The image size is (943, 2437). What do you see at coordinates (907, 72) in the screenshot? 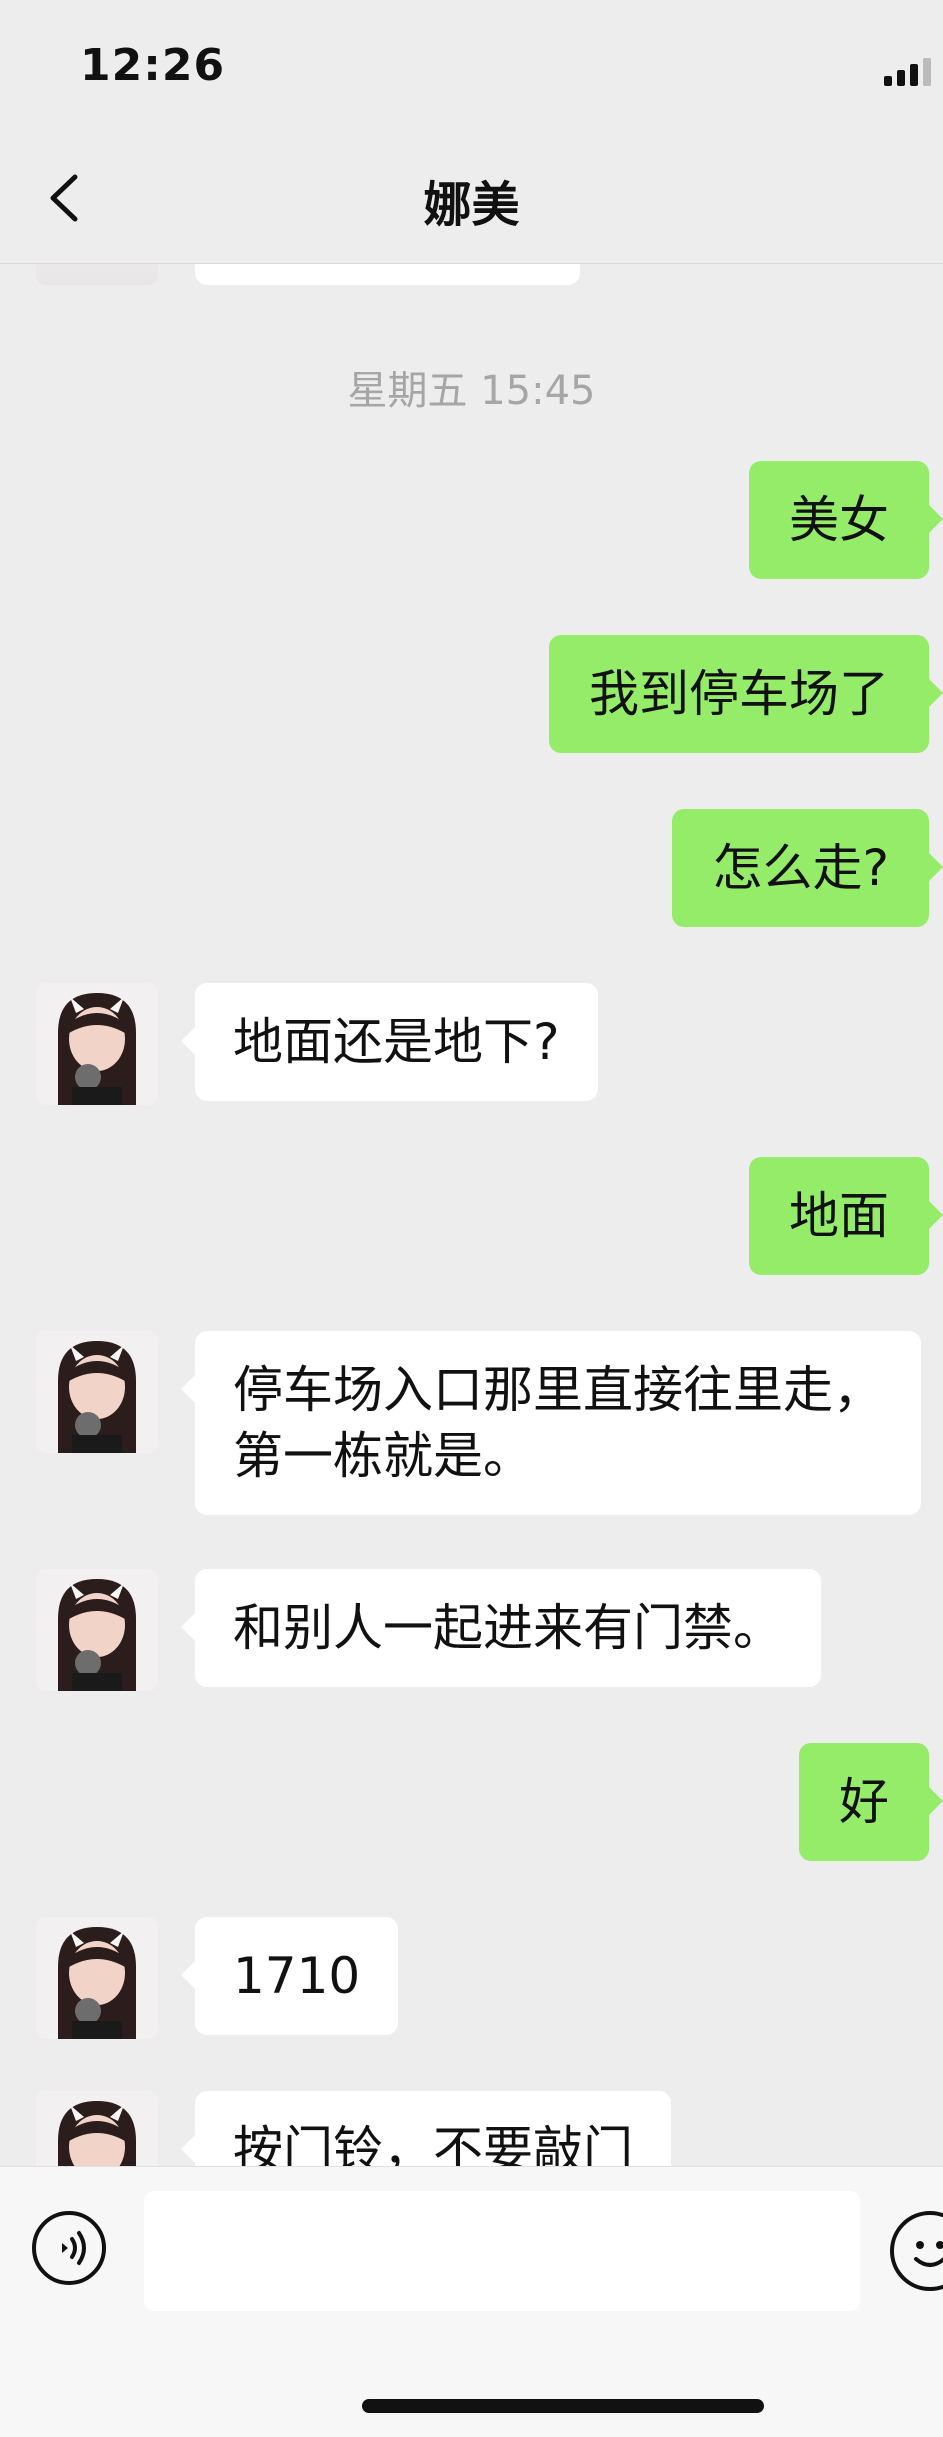
I see `signal-icon` at bounding box center [907, 72].